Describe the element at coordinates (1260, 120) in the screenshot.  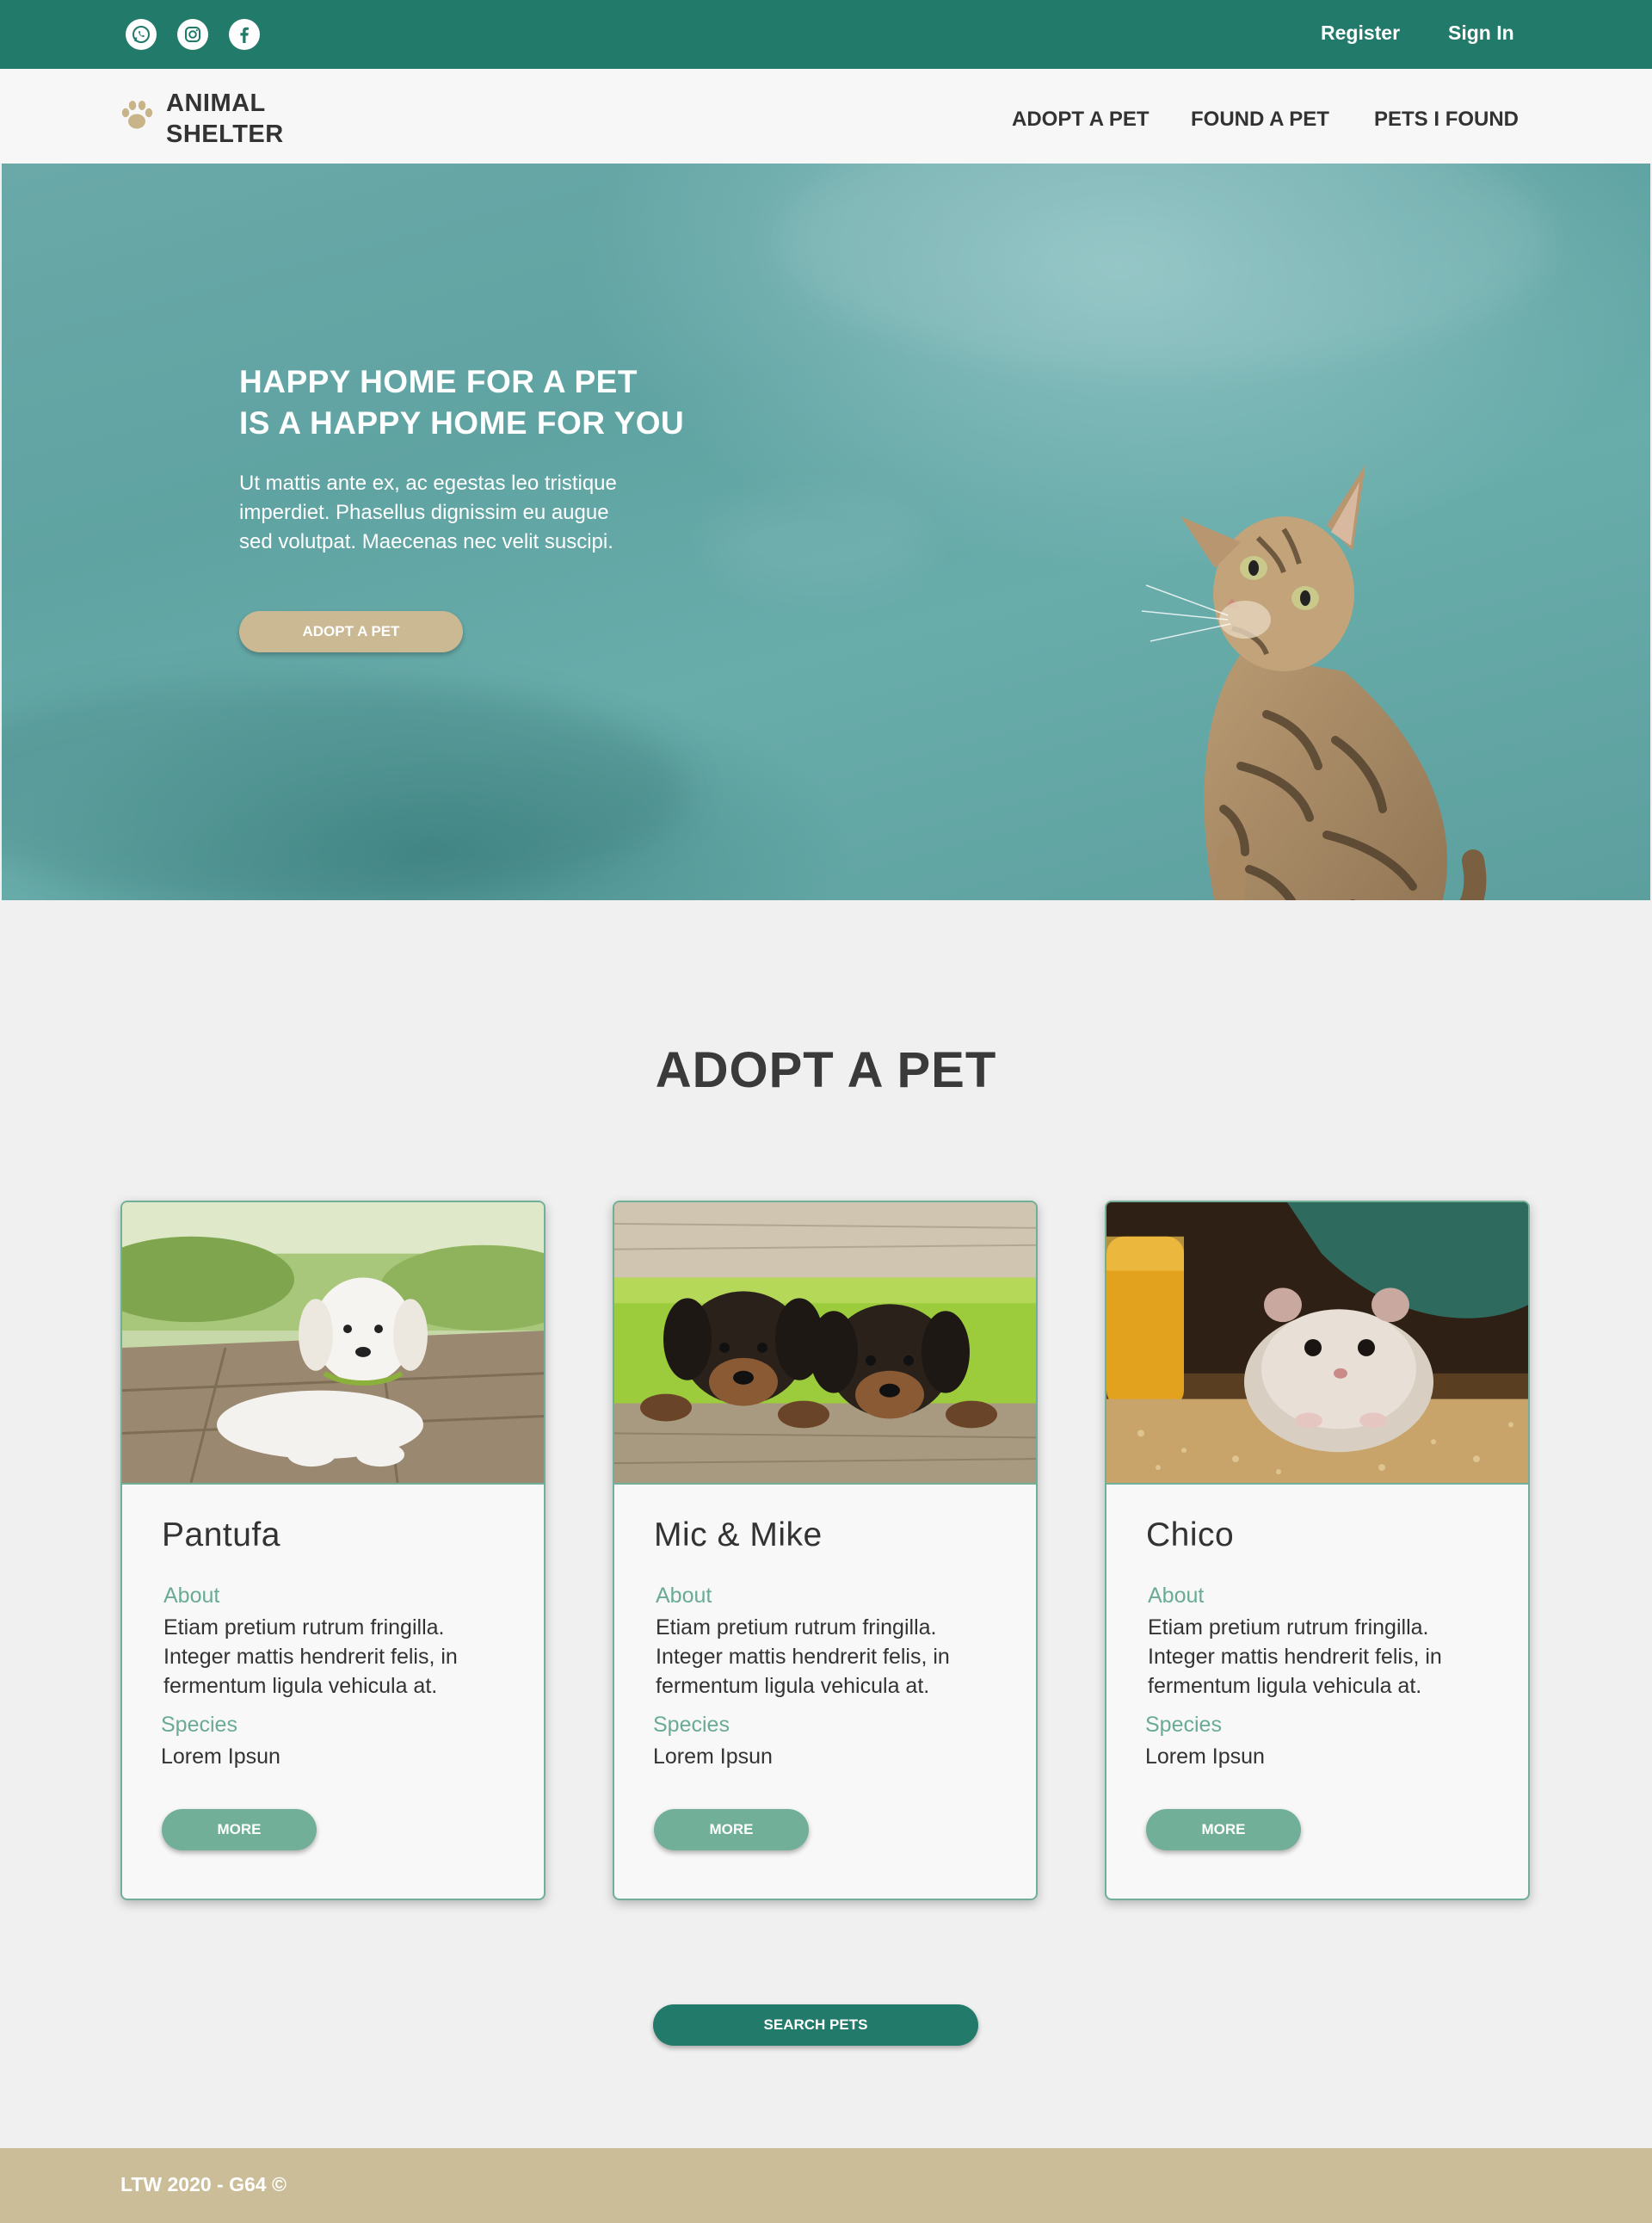
I see `nav-found-a-pet: FOUND A PET` at that location.